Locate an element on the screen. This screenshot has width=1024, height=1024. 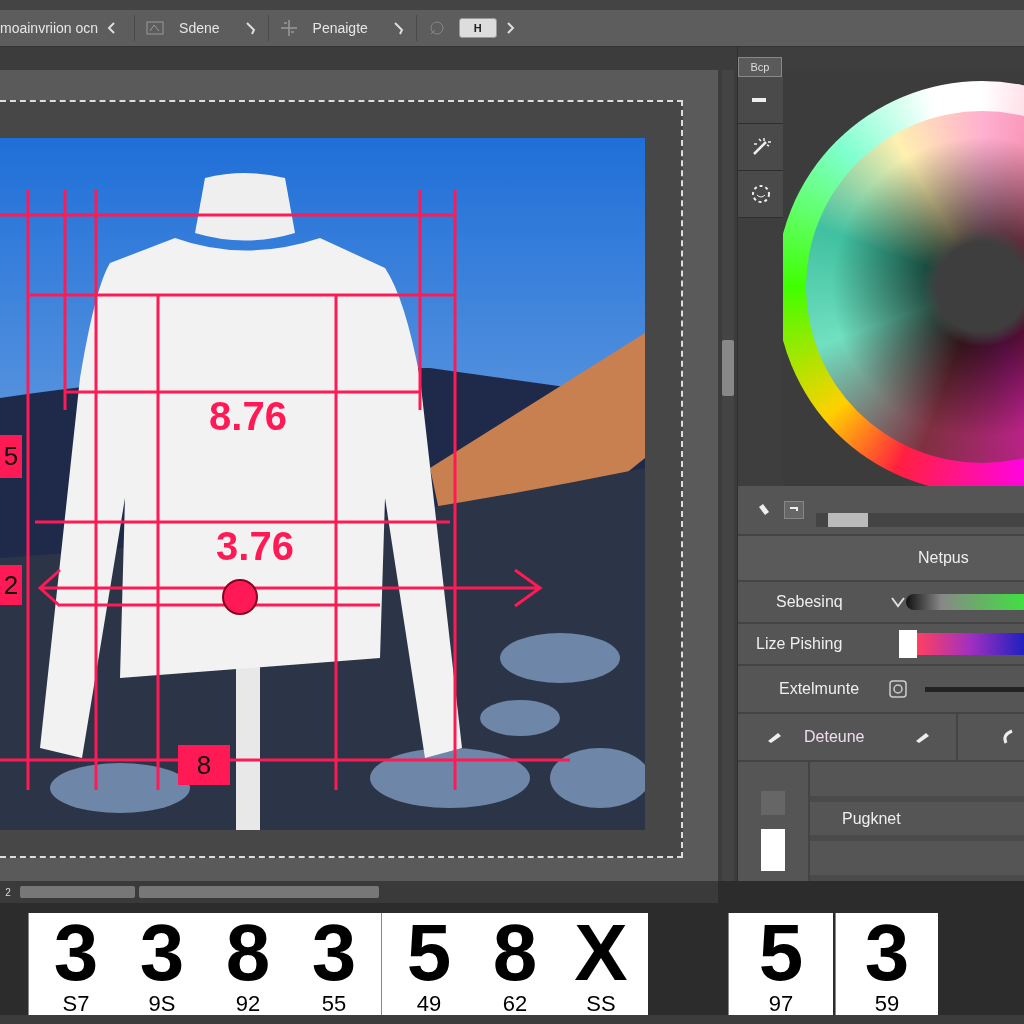
size-caption: 49 is located at coordinates (429, 1004).